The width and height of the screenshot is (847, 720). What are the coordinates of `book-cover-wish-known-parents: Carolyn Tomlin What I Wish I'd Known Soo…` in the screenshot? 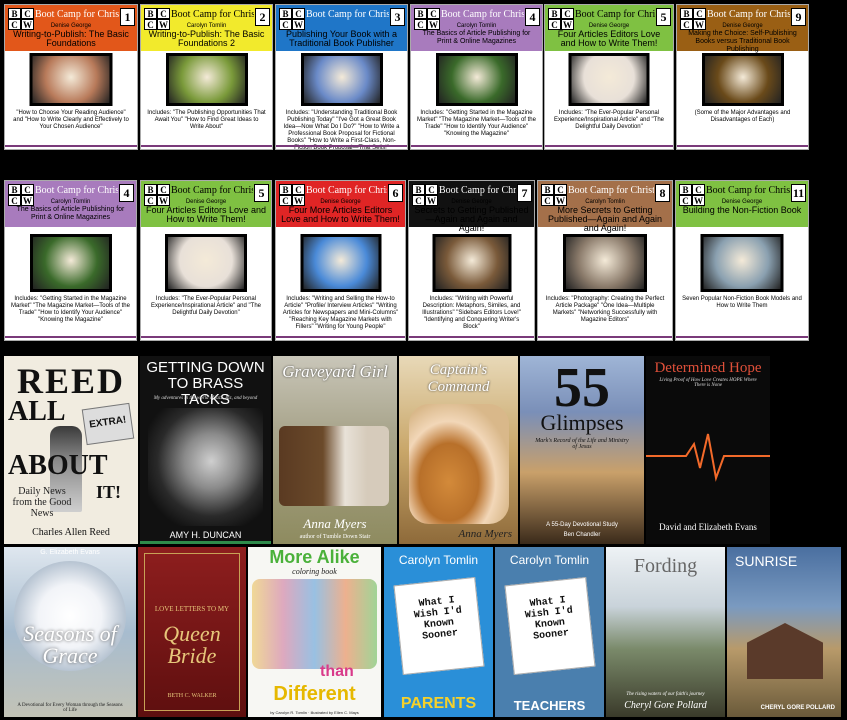 It's located at (438, 632).